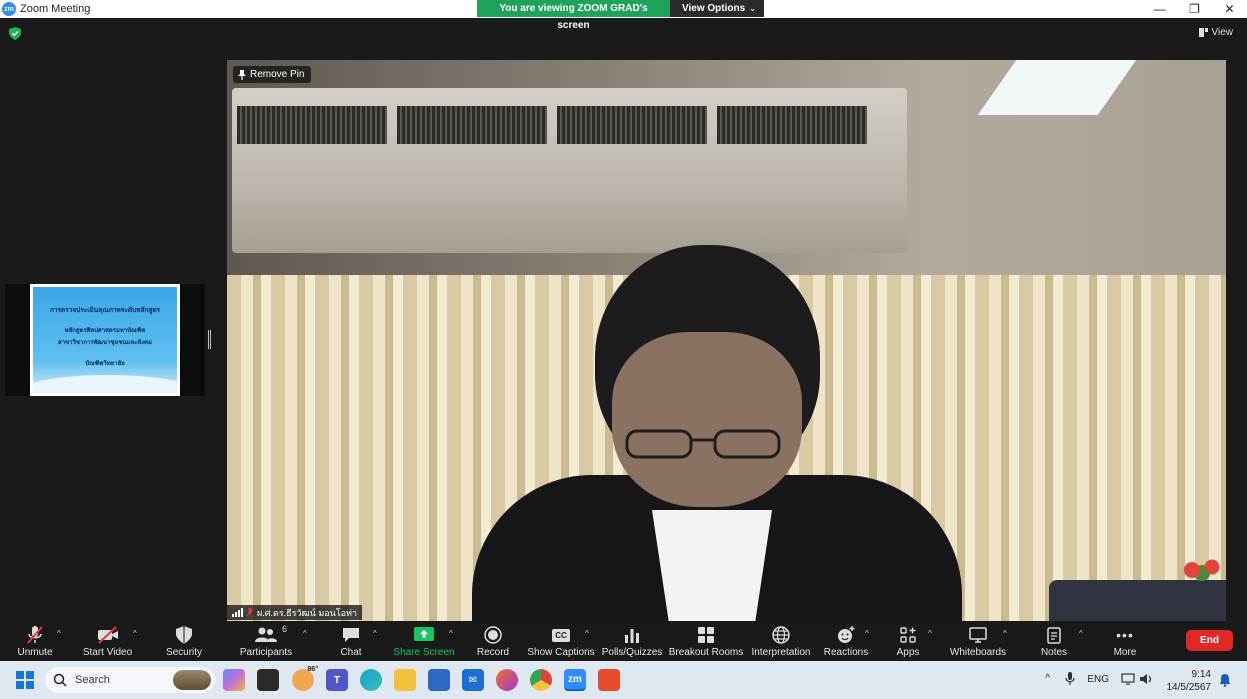 The width and height of the screenshot is (1247, 699). I want to click on apps-icon, so click(908, 635).